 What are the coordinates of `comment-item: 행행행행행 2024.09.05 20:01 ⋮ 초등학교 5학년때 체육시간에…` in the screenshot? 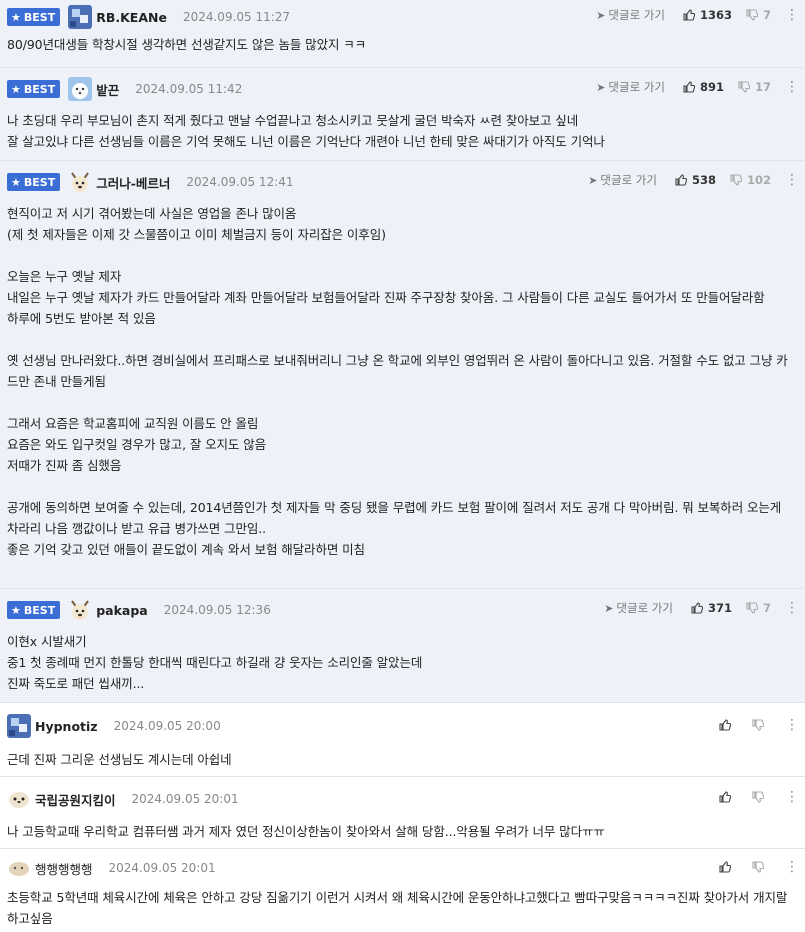 It's located at (402, 890).